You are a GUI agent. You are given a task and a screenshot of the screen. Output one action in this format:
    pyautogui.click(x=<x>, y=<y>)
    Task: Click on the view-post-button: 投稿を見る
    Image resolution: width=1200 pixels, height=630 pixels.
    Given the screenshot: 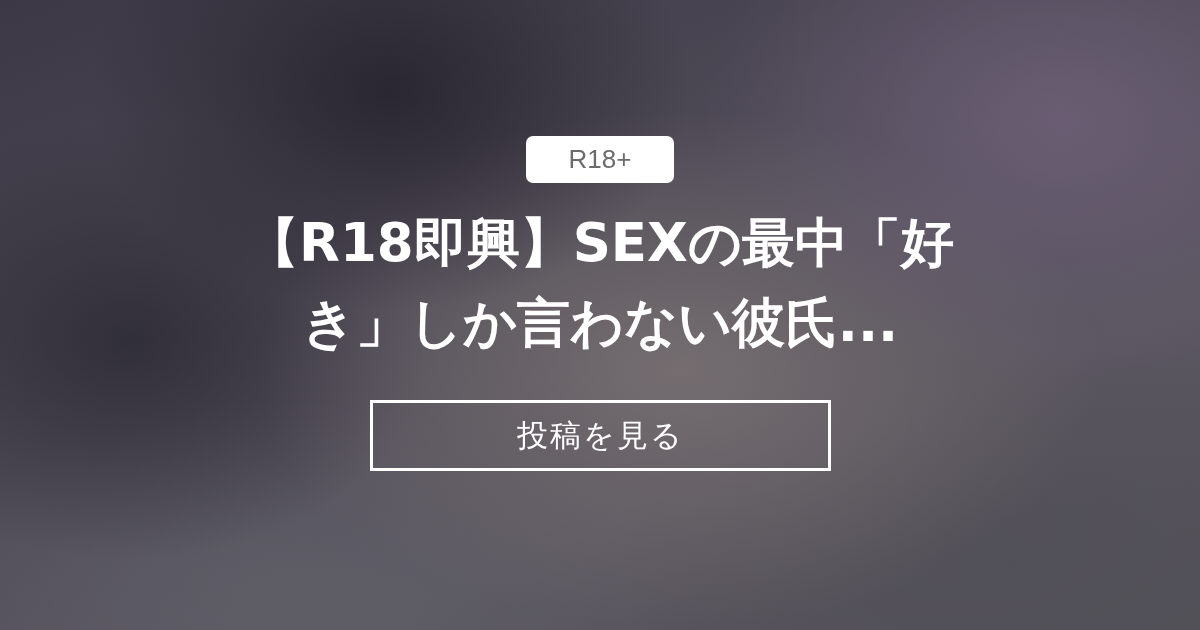 What is the action you would take?
    pyautogui.click(x=600, y=435)
    